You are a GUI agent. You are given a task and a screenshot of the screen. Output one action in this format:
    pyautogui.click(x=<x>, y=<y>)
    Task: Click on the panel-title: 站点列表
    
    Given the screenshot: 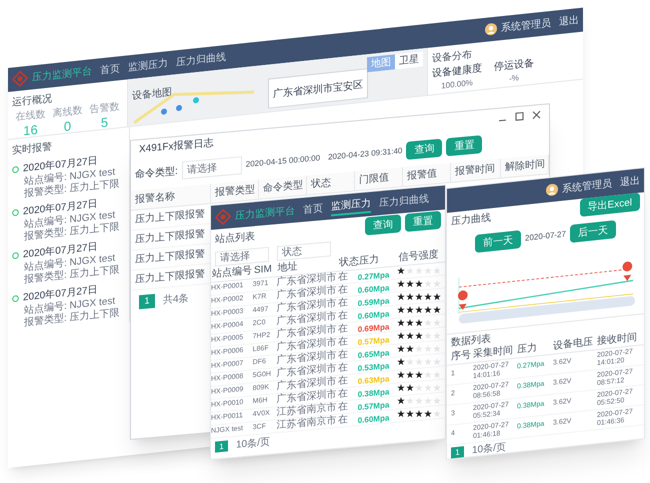 What is the action you would take?
    pyautogui.click(x=235, y=239)
    